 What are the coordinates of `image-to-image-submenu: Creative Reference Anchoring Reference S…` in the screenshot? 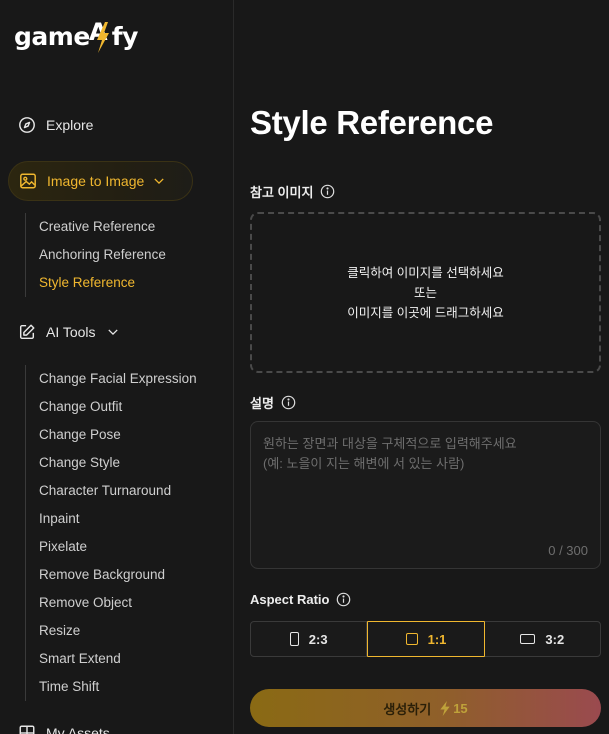 It's located at (95, 255).